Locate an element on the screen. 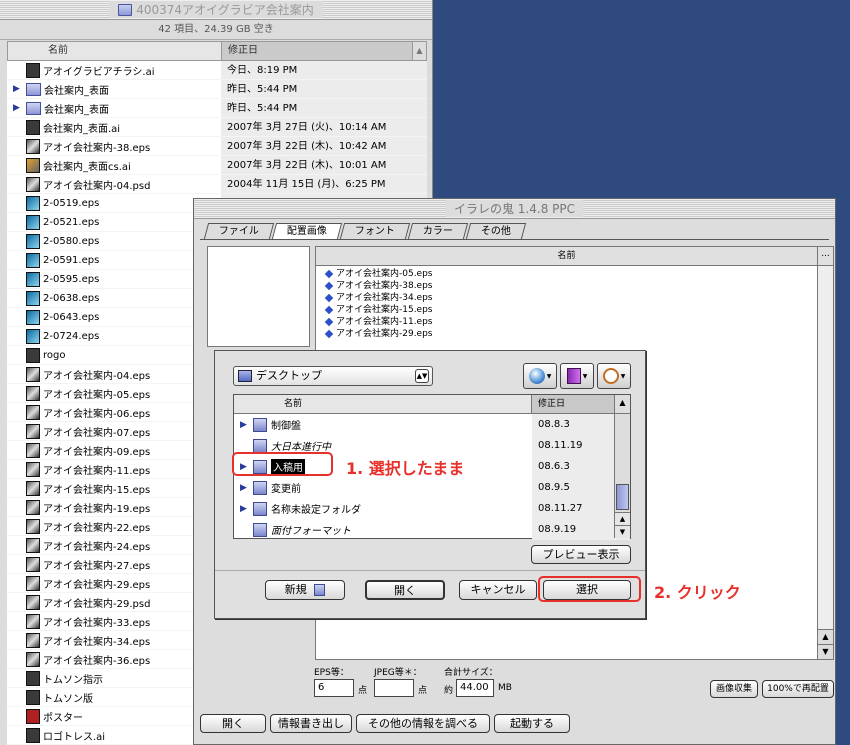 This screenshot has height=745, width=850. file-name-cell: アオイ会社案内-34.eps is located at coordinates (114, 640).